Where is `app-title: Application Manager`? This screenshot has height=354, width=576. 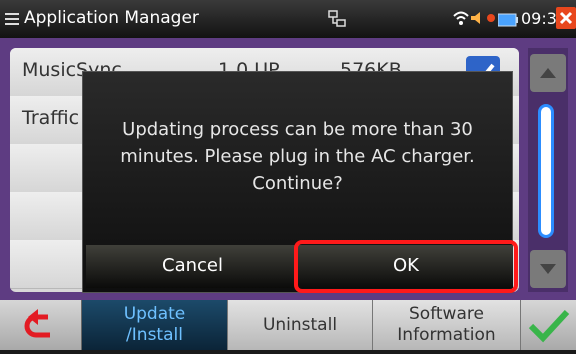
app-title: Application Manager is located at coordinates (111, 18).